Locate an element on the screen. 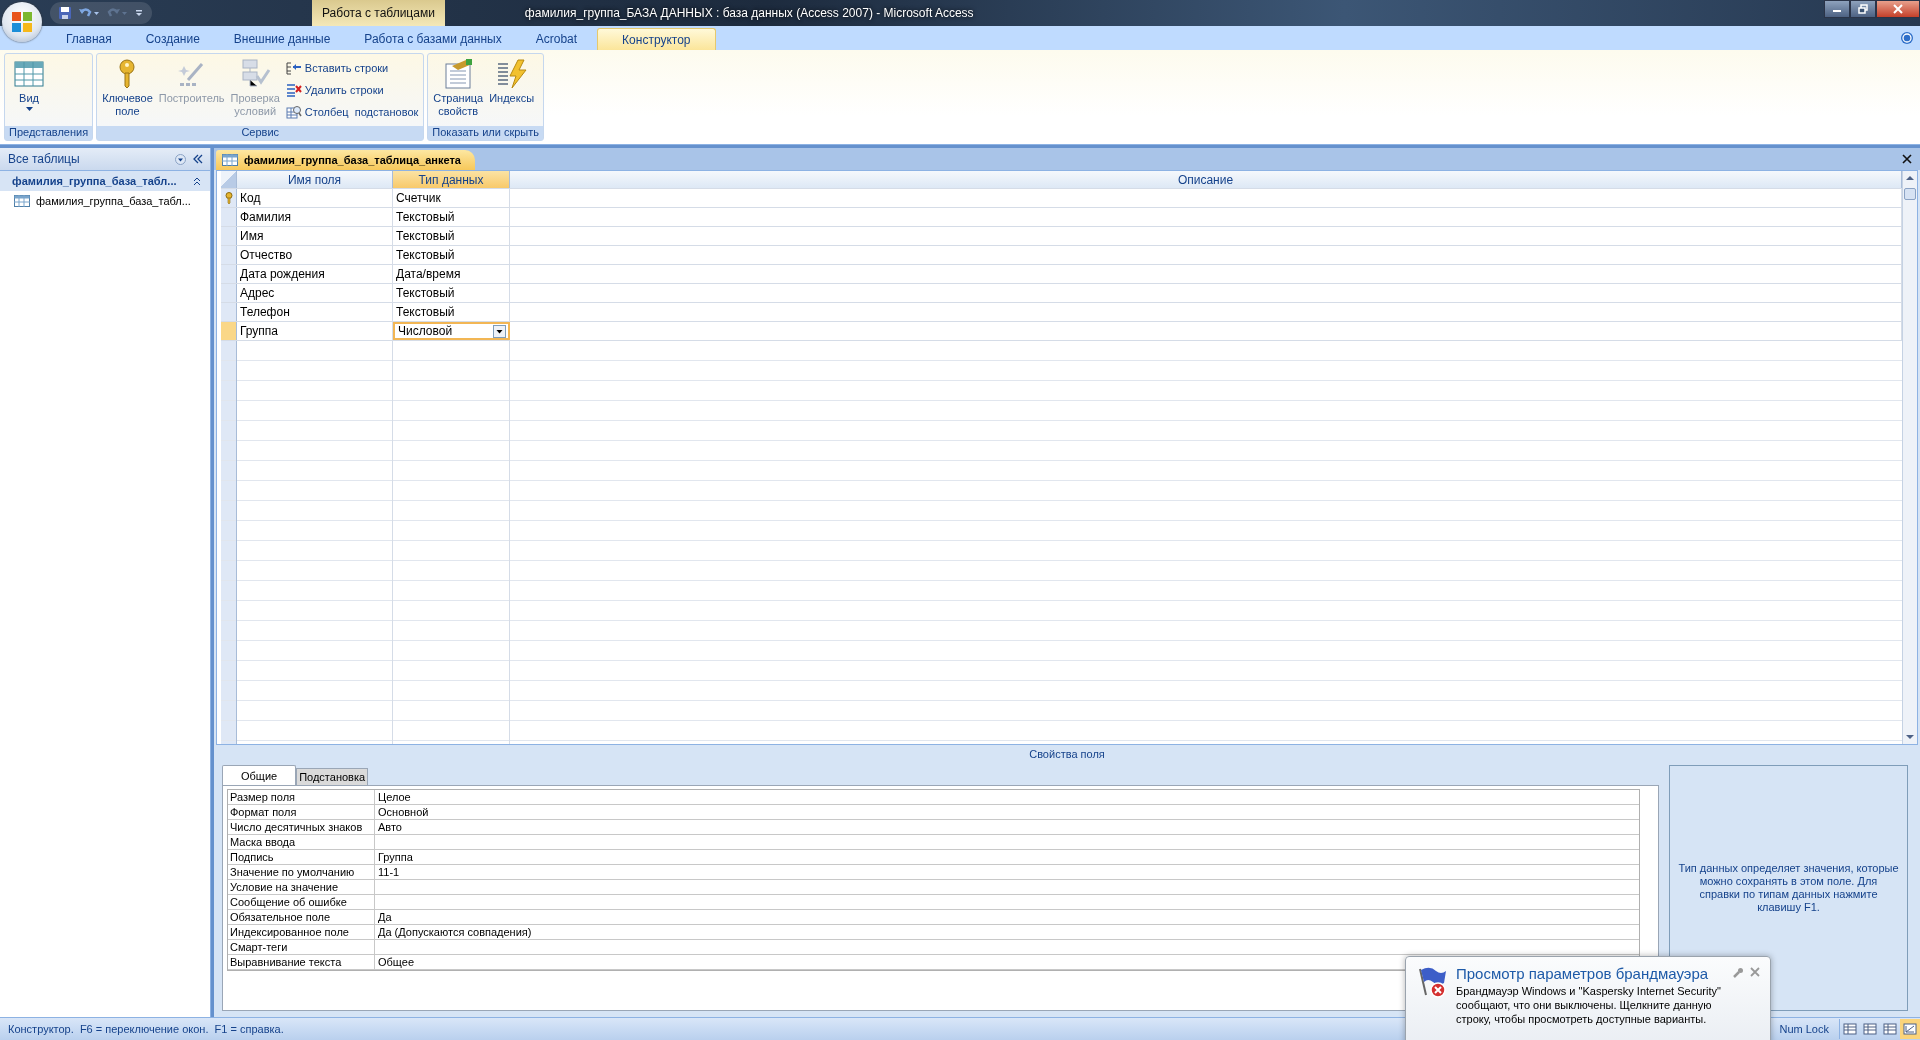  collapse-icon is located at coordinates (198, 159).